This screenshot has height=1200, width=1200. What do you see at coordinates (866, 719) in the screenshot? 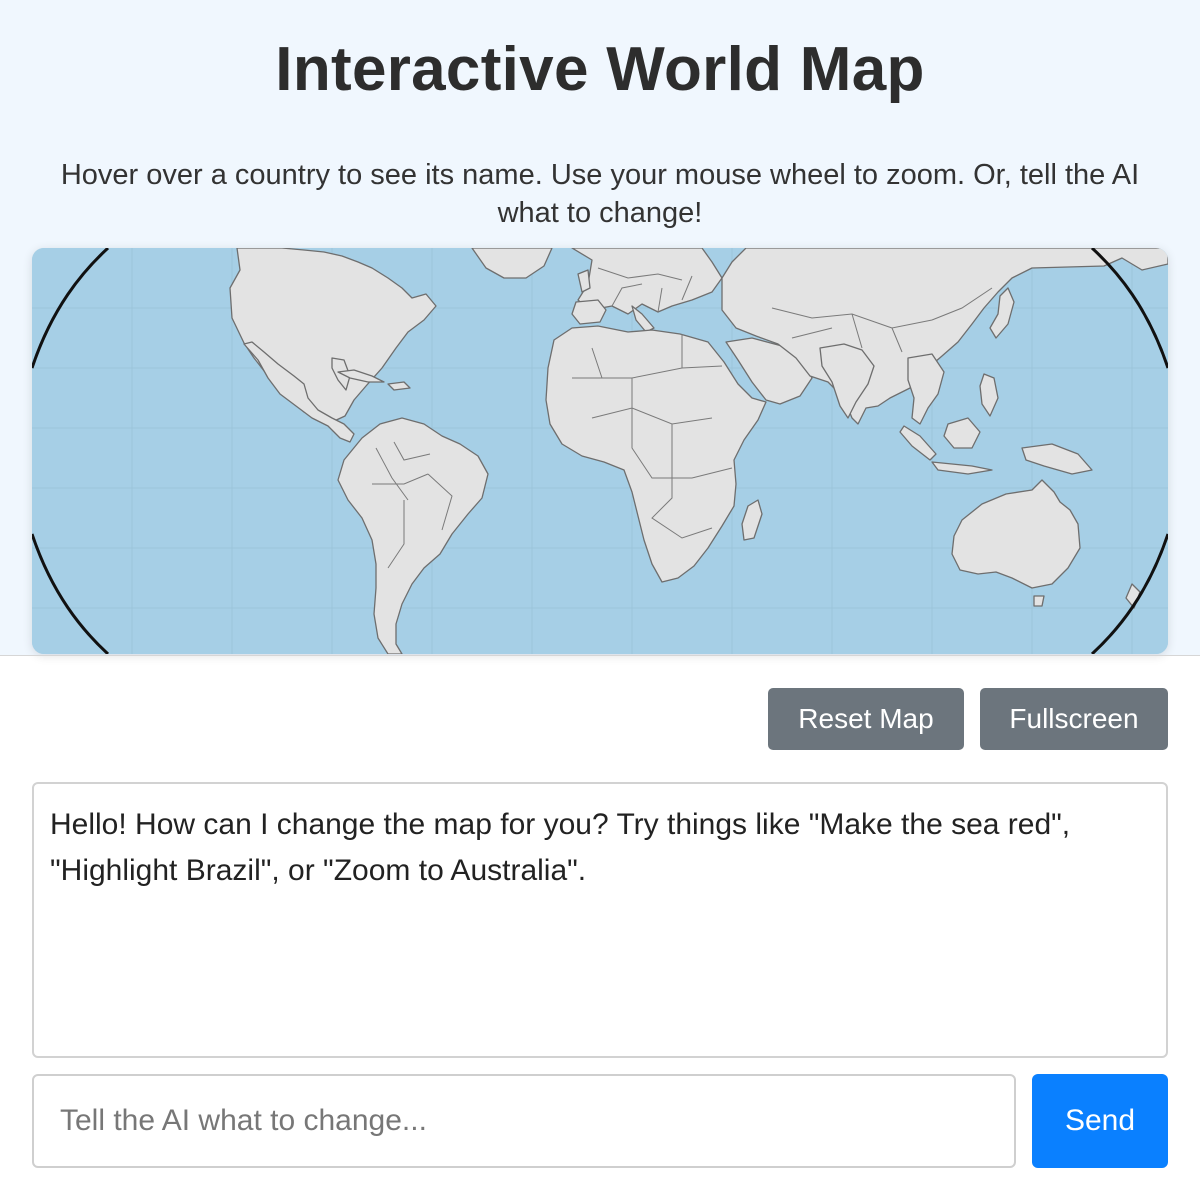
I see `reset-map-button: Reset Map` at bounding box center [866, 719].